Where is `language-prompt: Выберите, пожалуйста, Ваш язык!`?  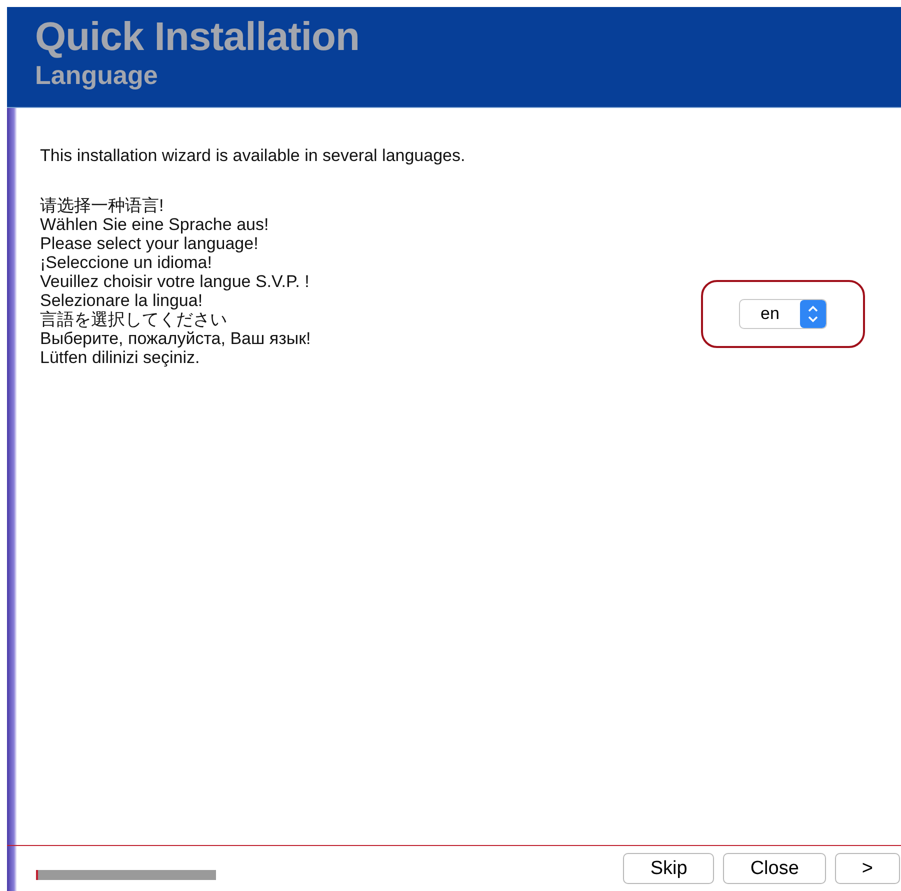
language-prompt: Выберите, пожалуйста, Ваш язык! is located at coordinates (176, 338).